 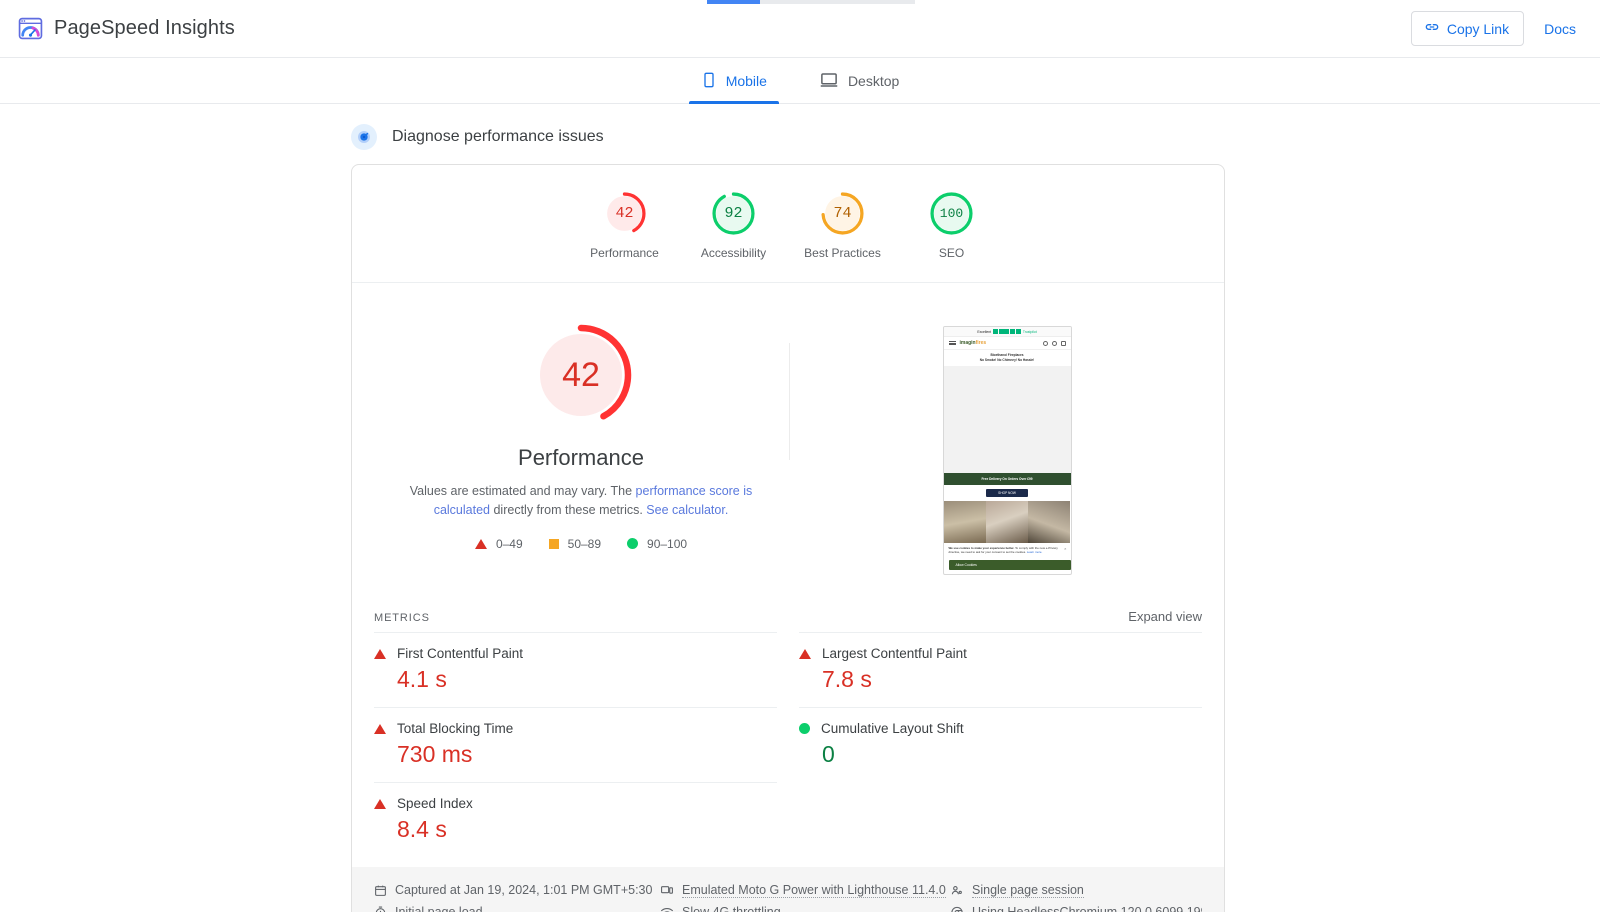 What do you see at coordinates (800, 29) in the screenshot?
I see `app-header: PageSpeed Insights Copy Link Docs` at bounding box center [800, 29].